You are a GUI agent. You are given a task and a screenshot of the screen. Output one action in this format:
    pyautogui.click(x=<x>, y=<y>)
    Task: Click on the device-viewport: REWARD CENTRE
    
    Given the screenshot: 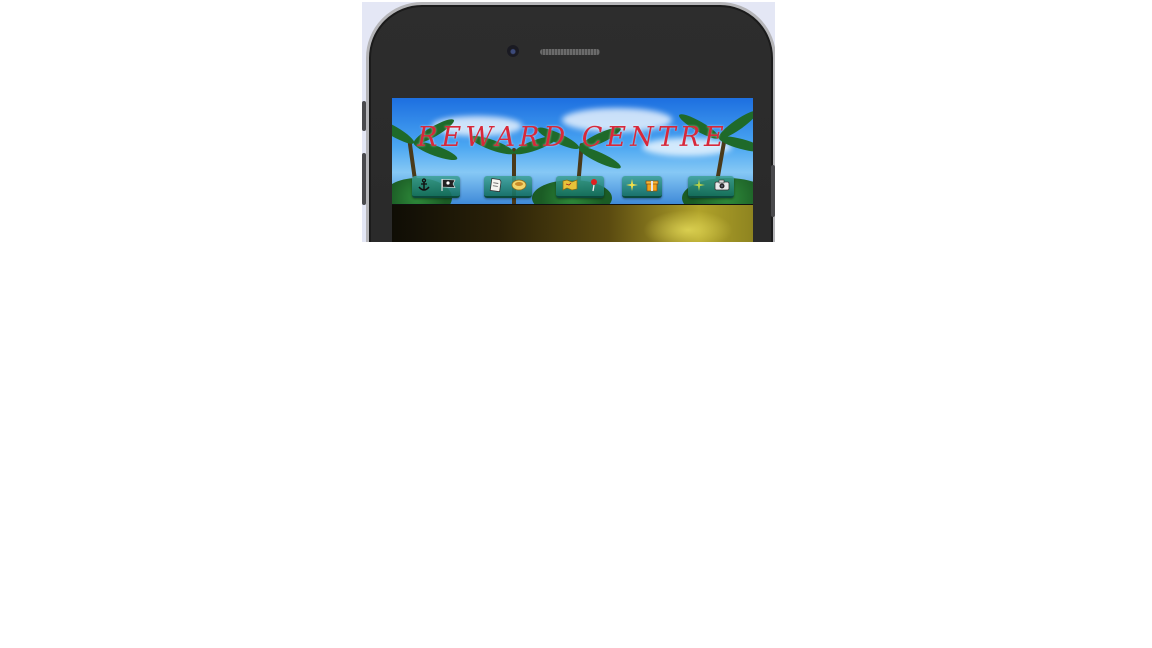 What is the action you would take?
    pyautogui.click(x=568, y=122)
    